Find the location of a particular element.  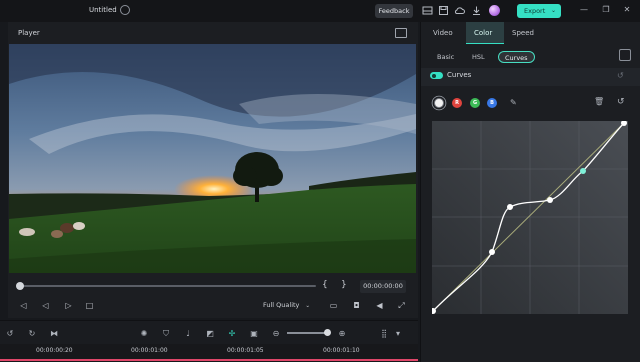

playback-scrubber is located at coordinates (167, 286).